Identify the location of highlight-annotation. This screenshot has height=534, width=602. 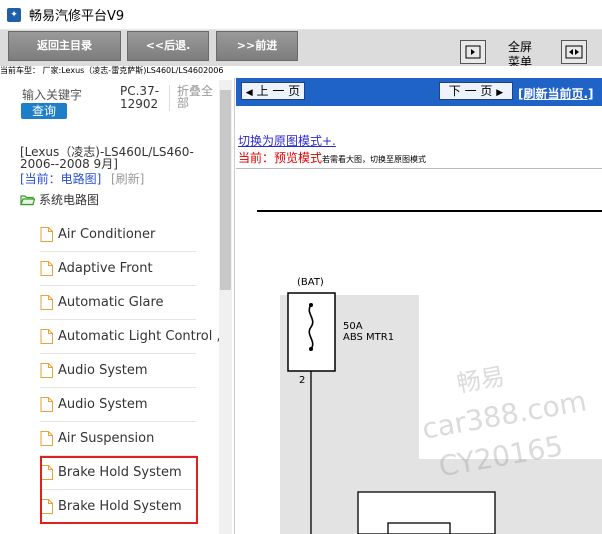
(119, 490).